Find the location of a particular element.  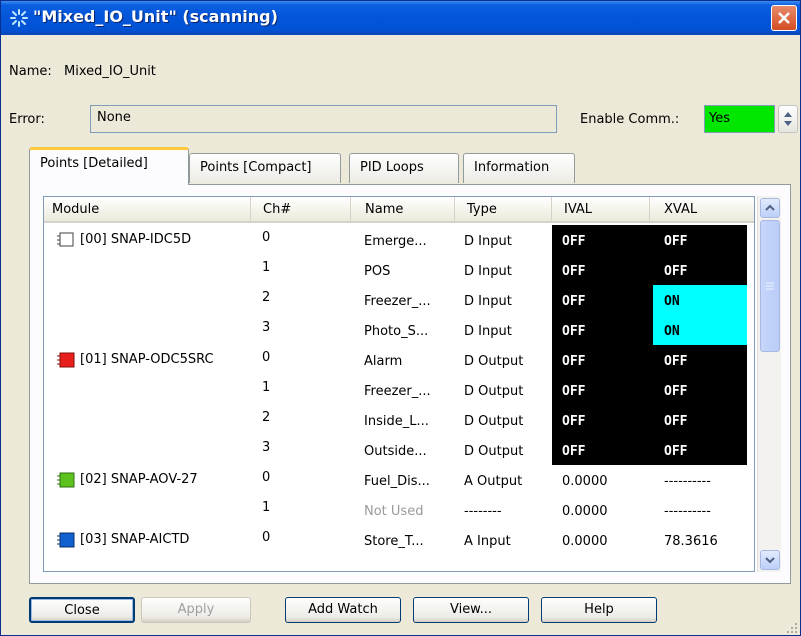

chevron-up-icon is located at coordinates (770, 207).